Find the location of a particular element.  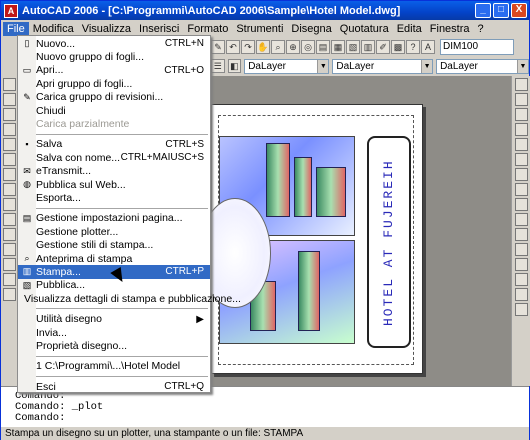

fillet-tool-icon is located at coordinates (521, 294).